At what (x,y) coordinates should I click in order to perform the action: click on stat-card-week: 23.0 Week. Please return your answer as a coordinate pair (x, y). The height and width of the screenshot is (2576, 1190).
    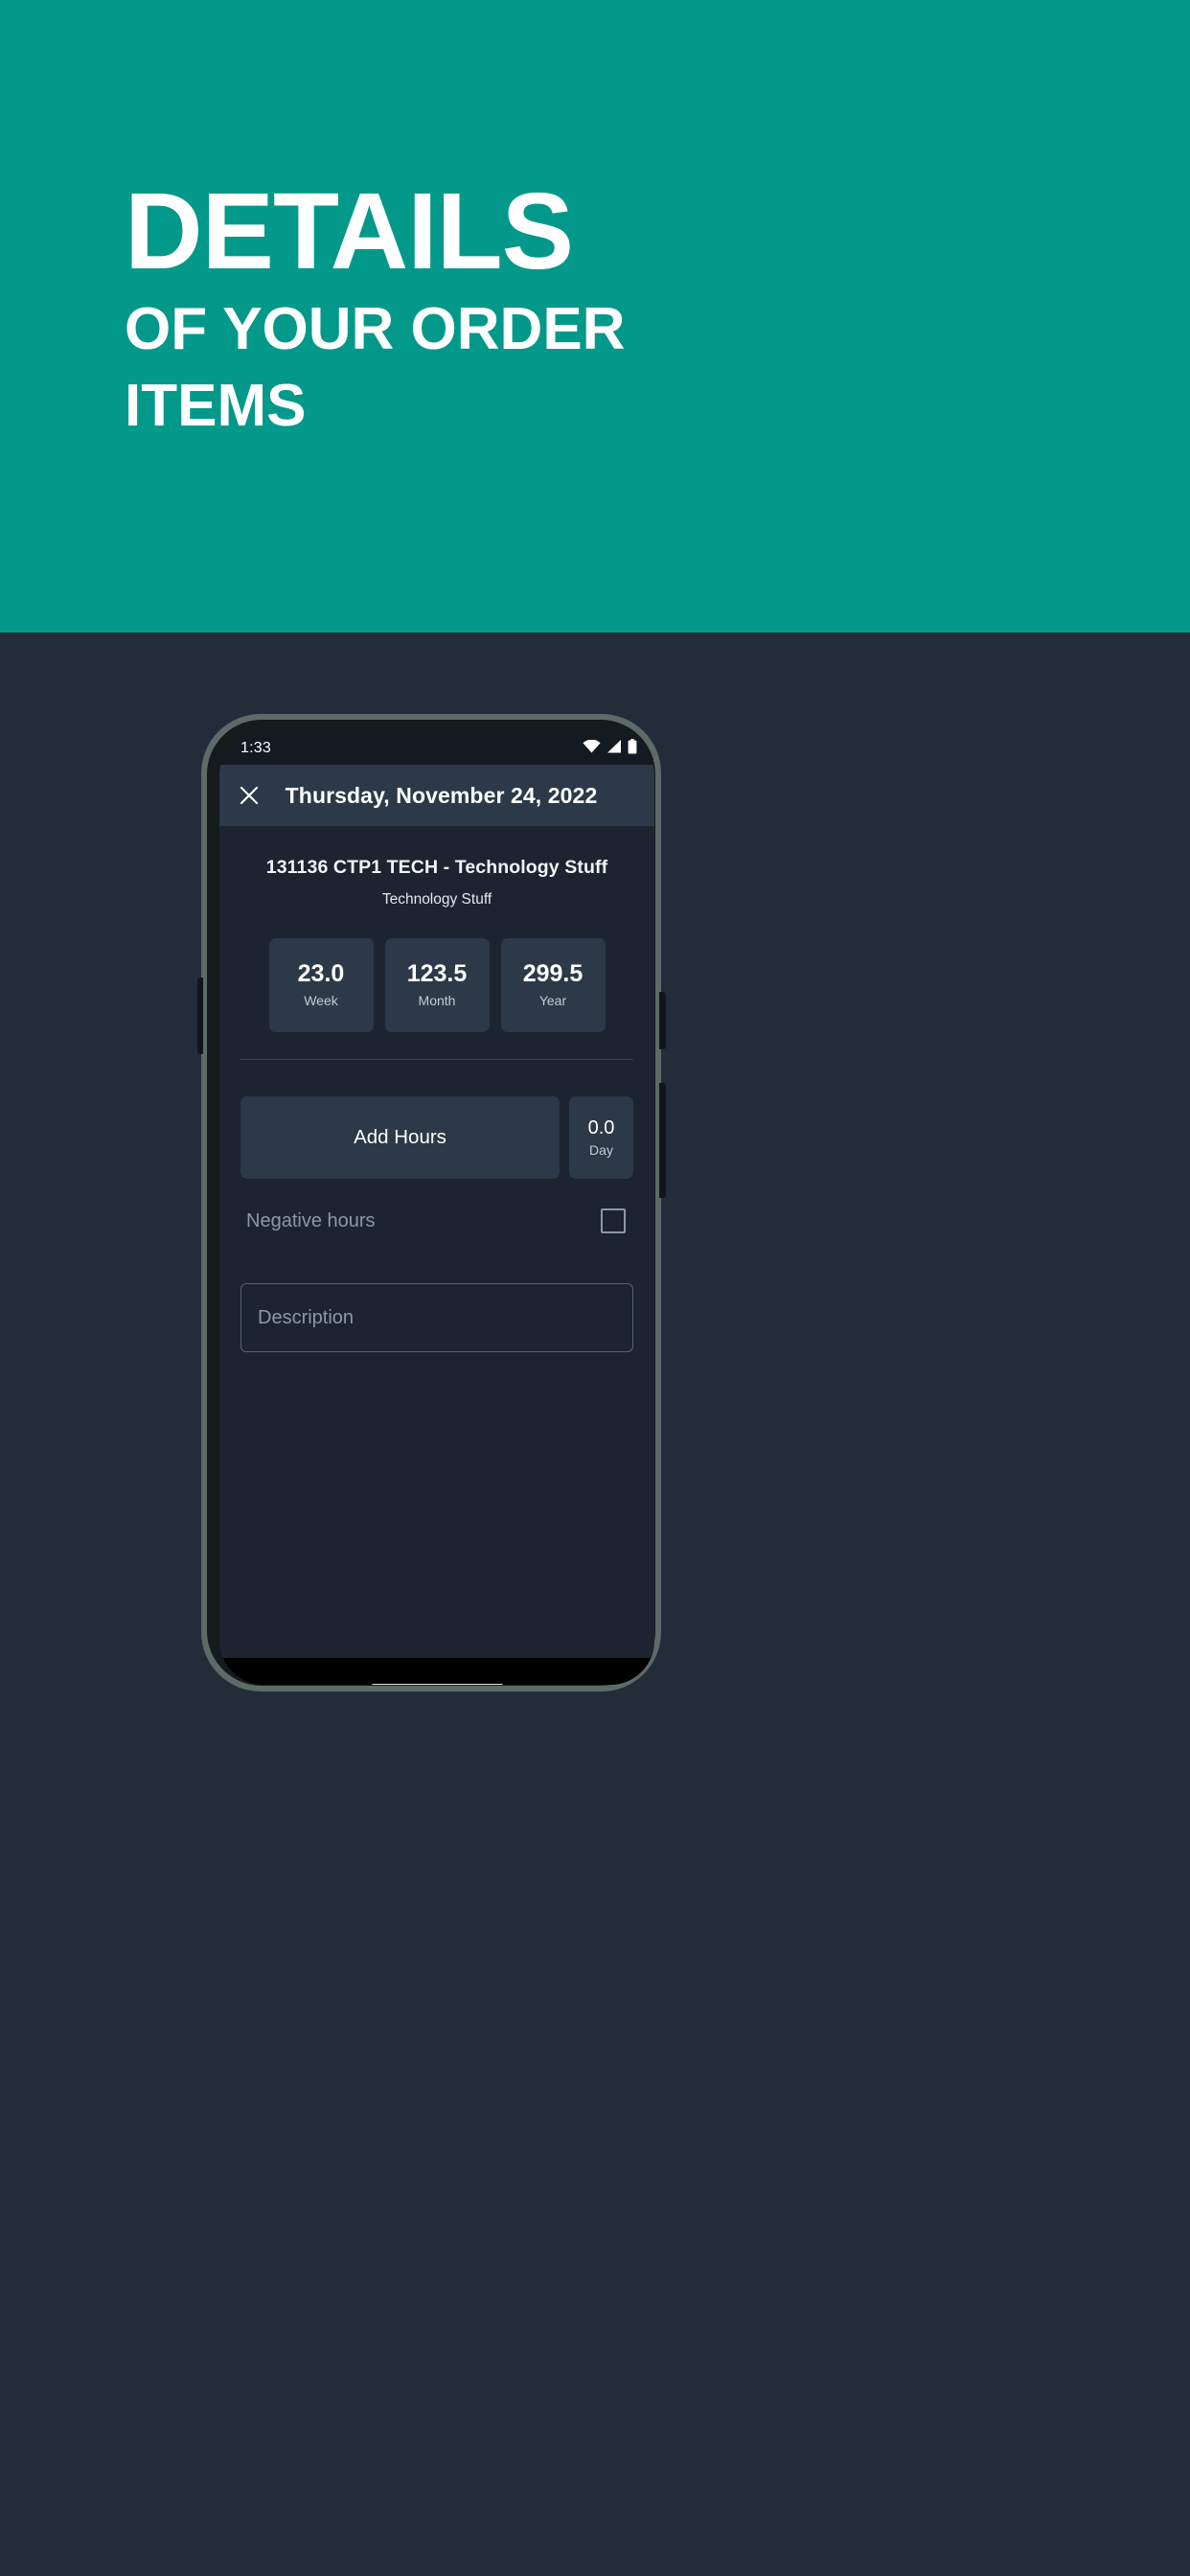
    Looking at the image, I should click on (321, 985).